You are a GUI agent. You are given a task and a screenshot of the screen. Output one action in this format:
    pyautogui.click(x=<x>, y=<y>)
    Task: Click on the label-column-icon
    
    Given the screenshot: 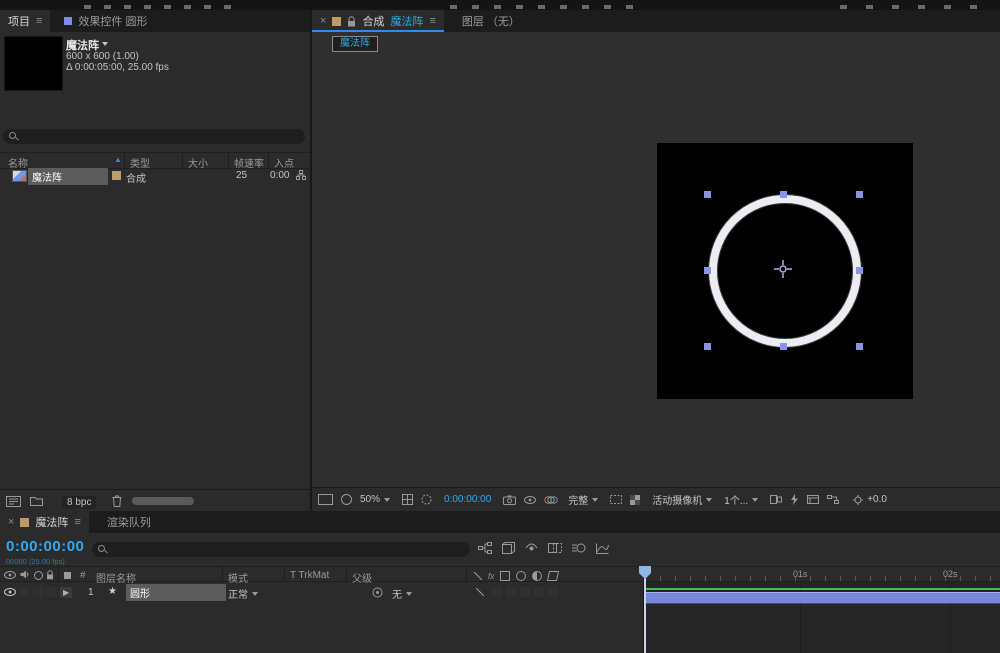 What is the action you would take?
    pyautogui.click(x=67, y=575)
    